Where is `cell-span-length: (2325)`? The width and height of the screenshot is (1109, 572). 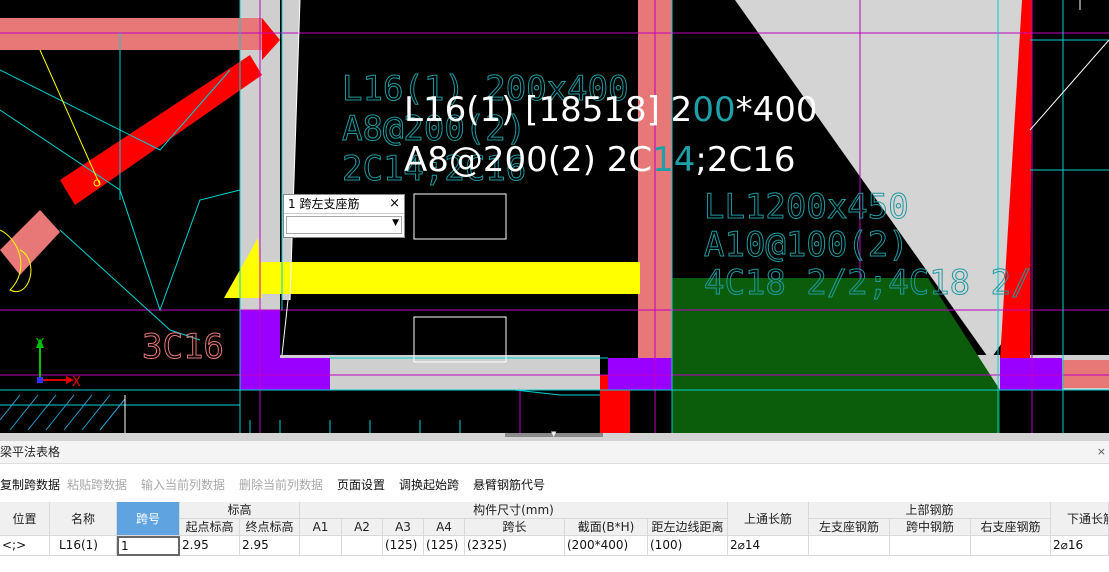 cell-span-length: (2325) is located at coordinates (515, 546).